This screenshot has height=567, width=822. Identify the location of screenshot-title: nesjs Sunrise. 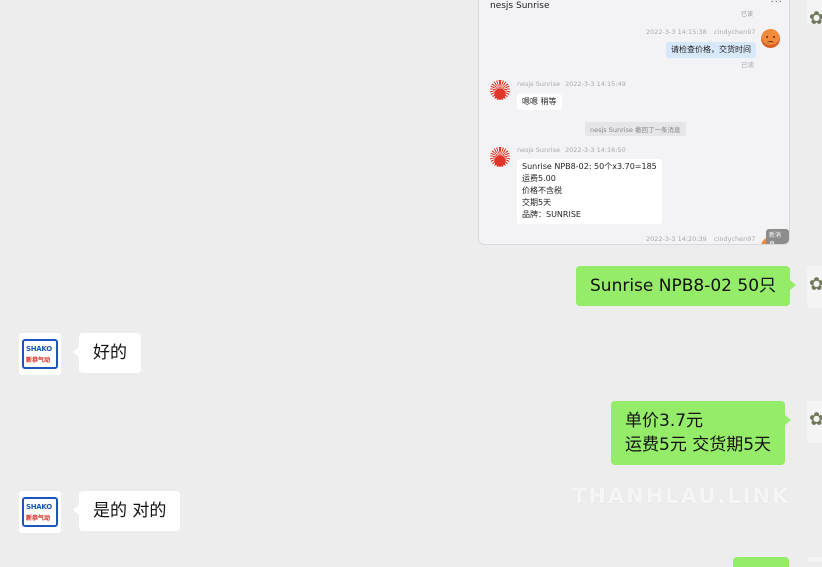
(520, 6).